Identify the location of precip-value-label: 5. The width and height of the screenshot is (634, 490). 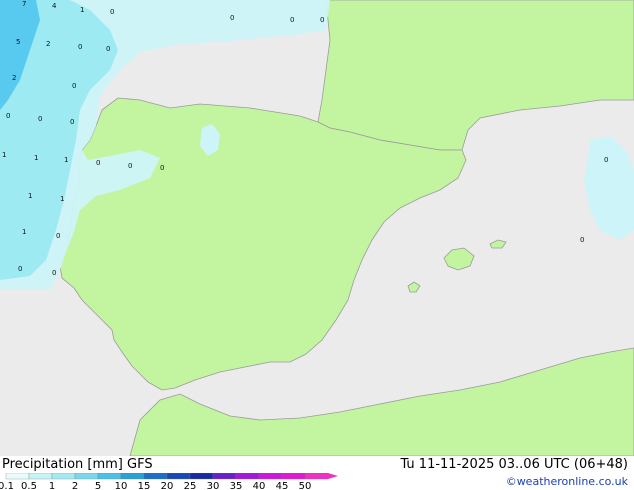
(18, 42).